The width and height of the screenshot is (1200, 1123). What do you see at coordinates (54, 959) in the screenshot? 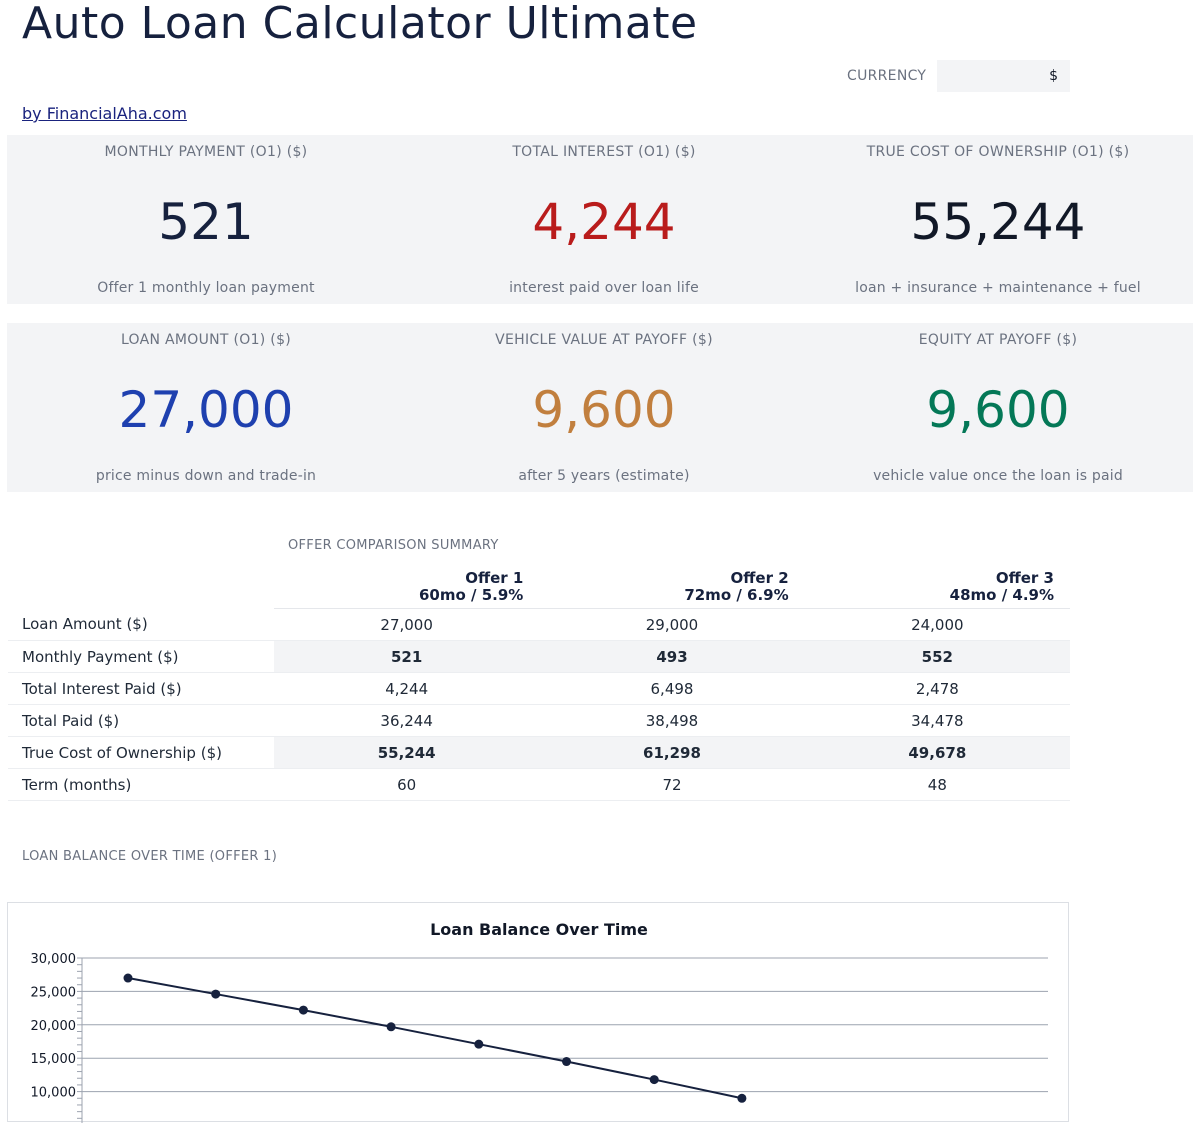
I see `y-tick-label: 30,000` at bounding box center [54, 959].